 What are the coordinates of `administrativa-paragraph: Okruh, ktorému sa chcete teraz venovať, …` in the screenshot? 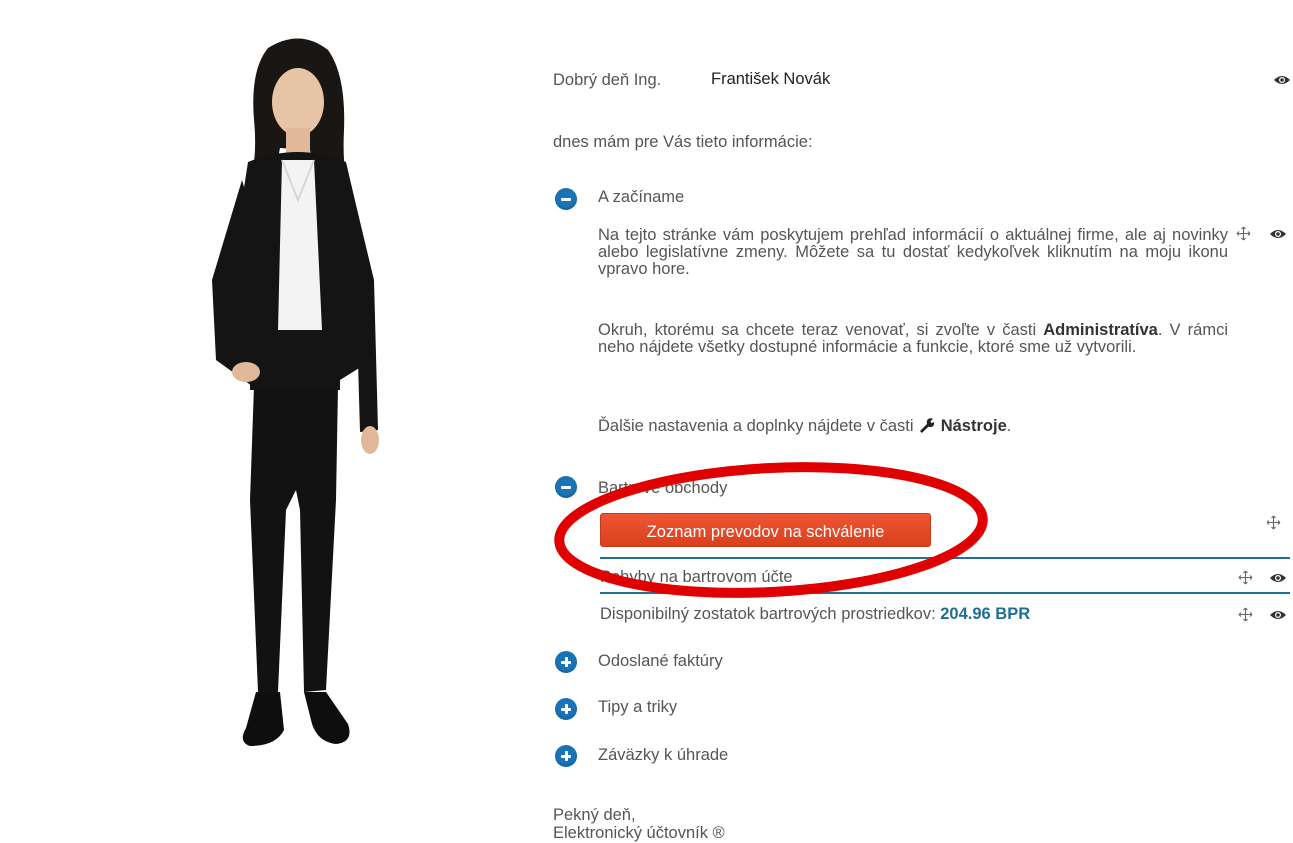 It's located at (913, 338).